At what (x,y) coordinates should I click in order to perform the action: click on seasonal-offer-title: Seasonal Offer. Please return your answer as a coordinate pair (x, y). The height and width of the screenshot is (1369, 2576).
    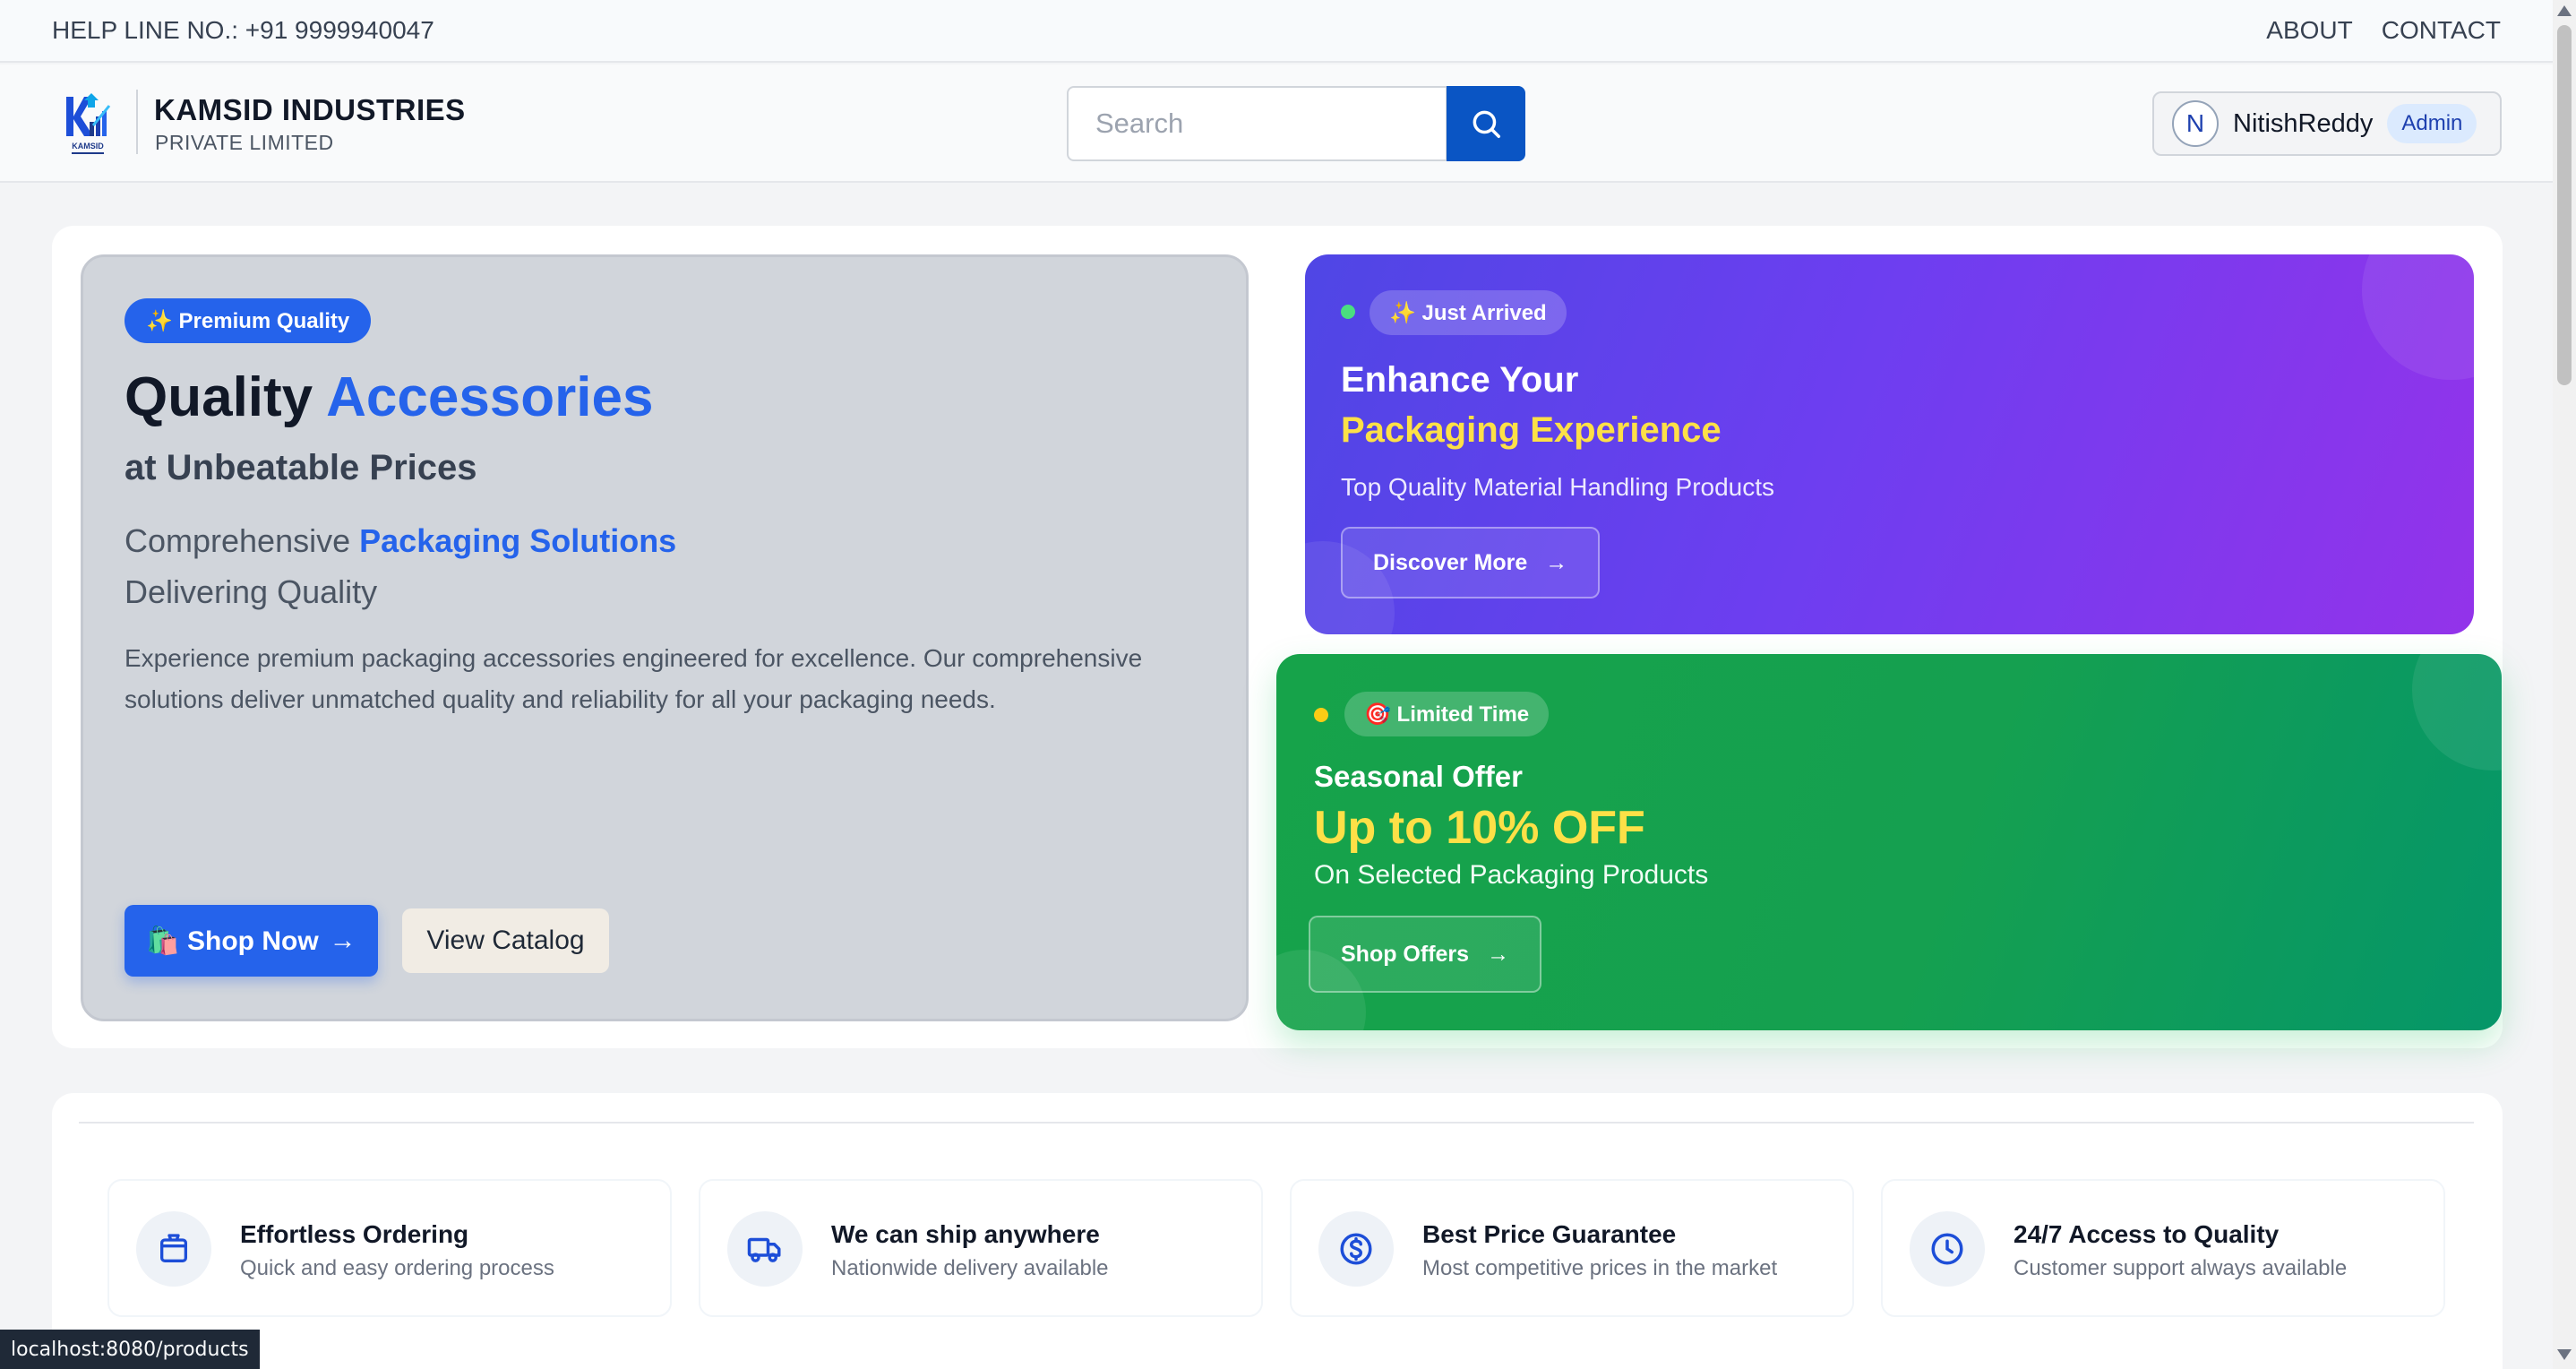
    Looking at the image, I should click on (1418, 776).